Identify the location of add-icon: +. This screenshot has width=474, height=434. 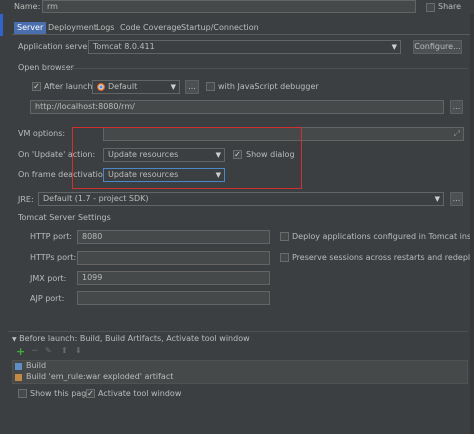
(20, 351).